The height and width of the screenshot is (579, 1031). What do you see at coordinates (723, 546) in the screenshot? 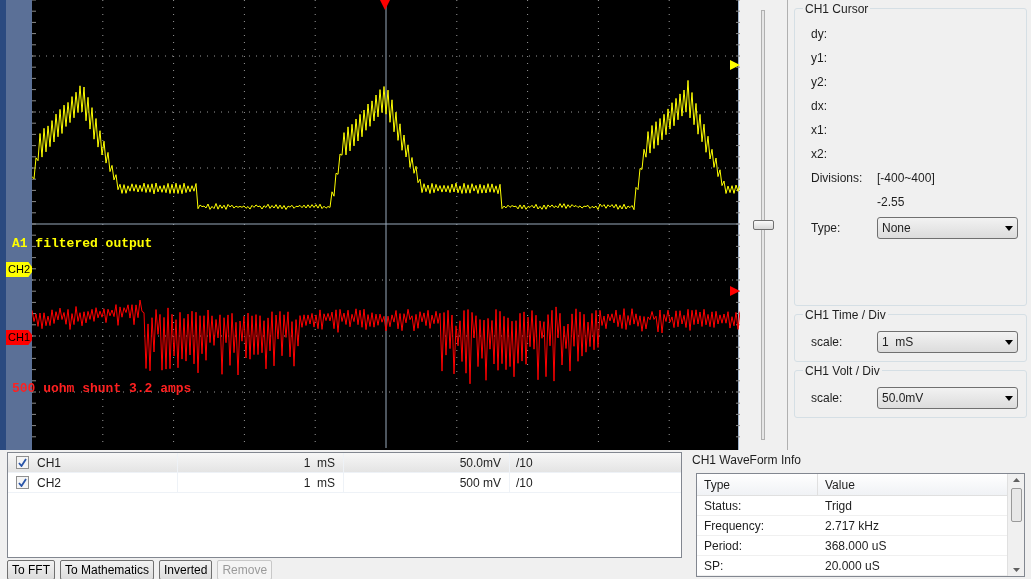
I see `table-cell-text: Period:` at bounding box center [723, 546].